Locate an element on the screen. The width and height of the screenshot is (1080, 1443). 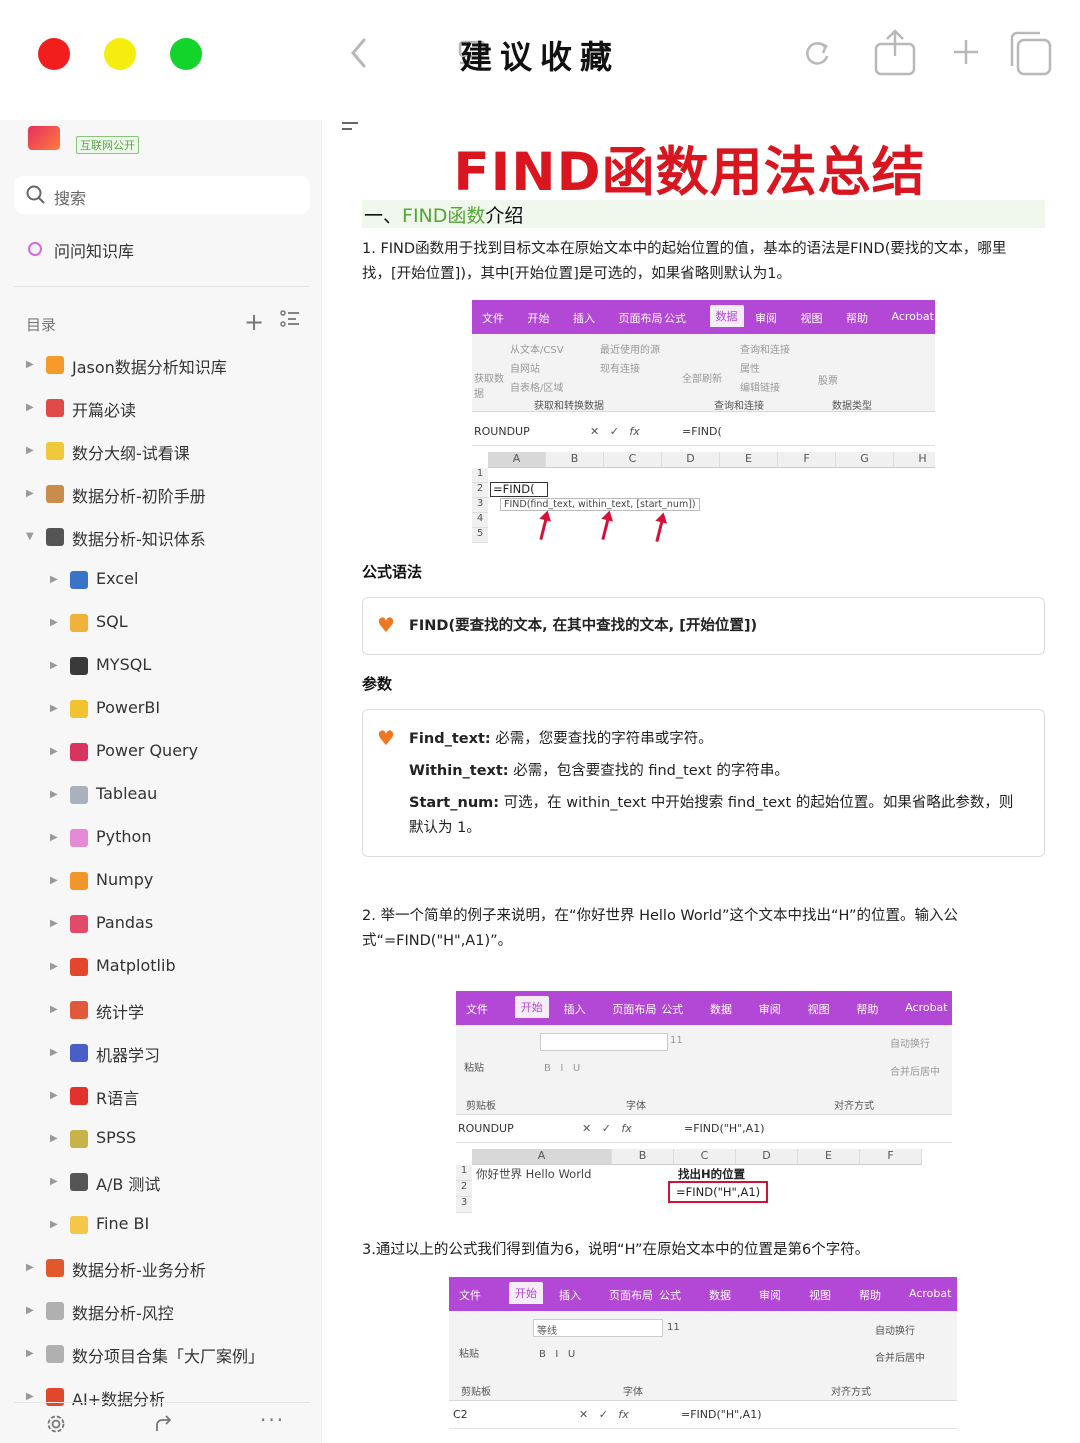
reload-icon is located at coordinates (818, 55).